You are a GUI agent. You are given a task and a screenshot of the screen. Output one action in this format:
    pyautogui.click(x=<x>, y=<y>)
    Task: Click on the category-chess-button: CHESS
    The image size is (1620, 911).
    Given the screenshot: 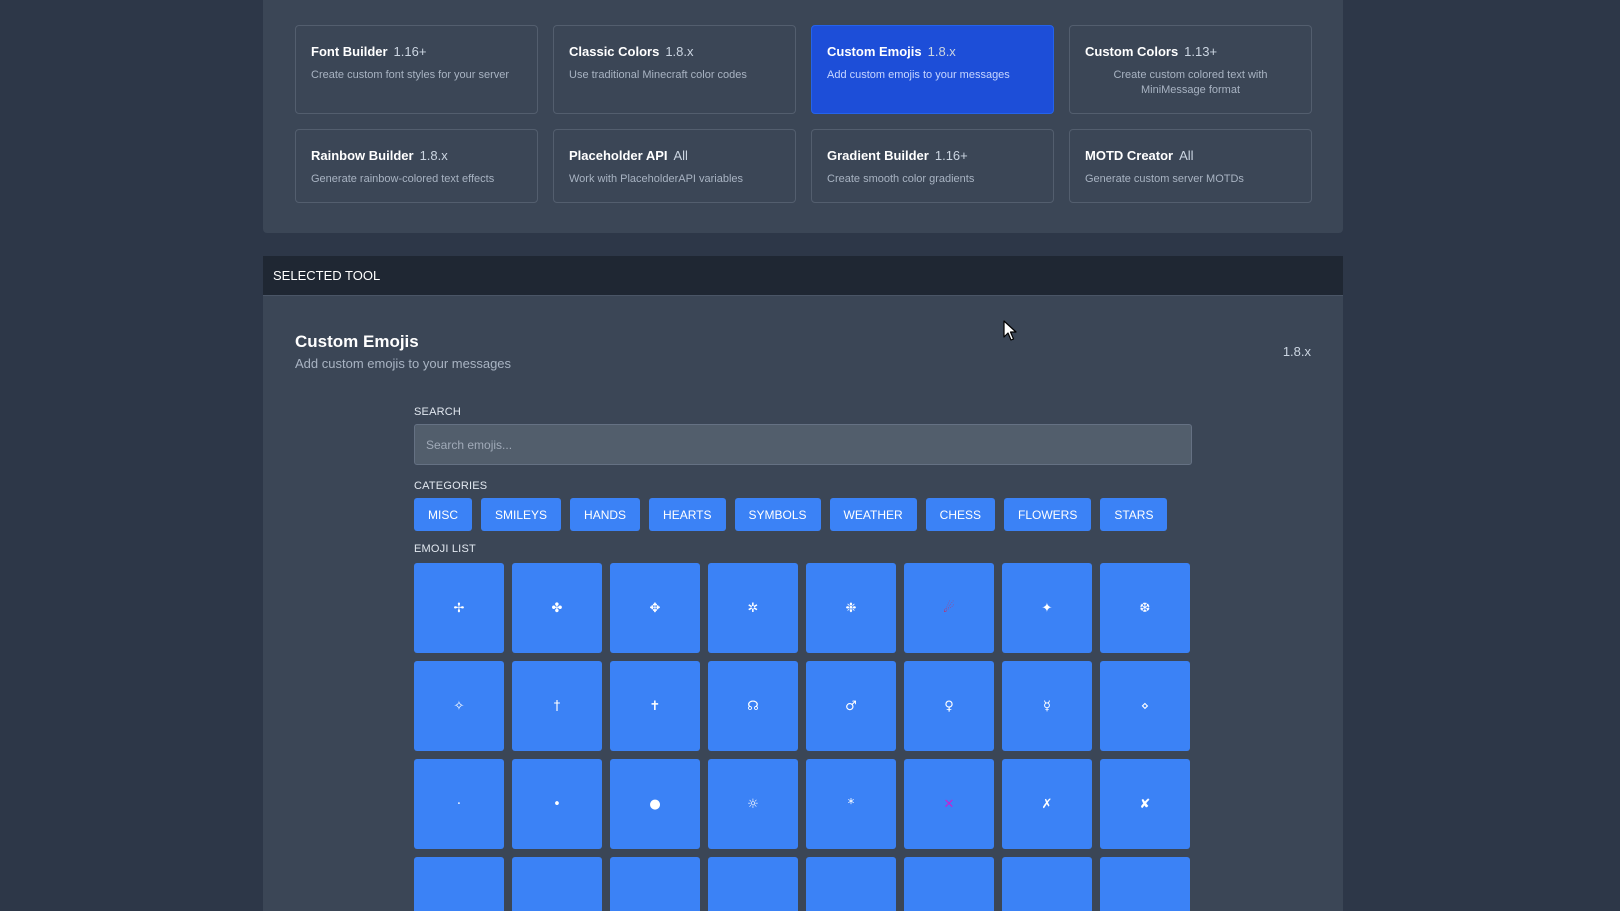 What is the action you would take?
    pyautogui.click(x=960, y=514)
    